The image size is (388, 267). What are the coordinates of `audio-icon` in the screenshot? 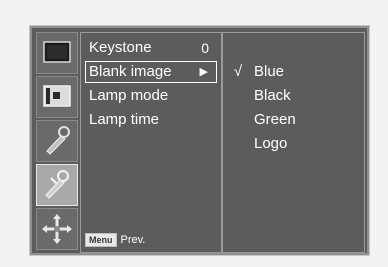 It's located at (58, 140).